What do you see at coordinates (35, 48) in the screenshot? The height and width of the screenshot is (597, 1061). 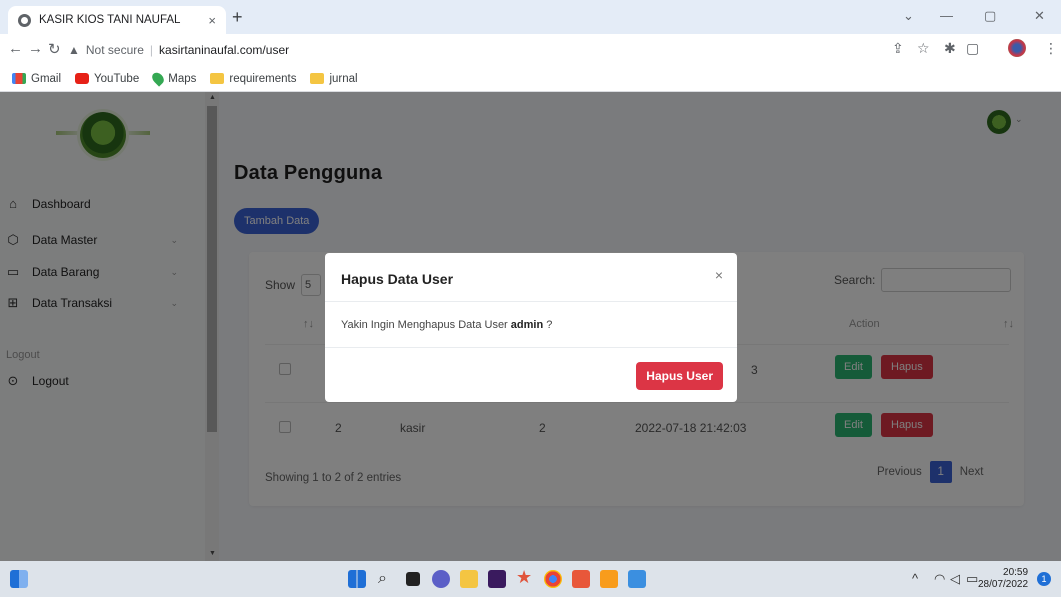 I see `forward-icon: →` at bounding box center [35, 48].